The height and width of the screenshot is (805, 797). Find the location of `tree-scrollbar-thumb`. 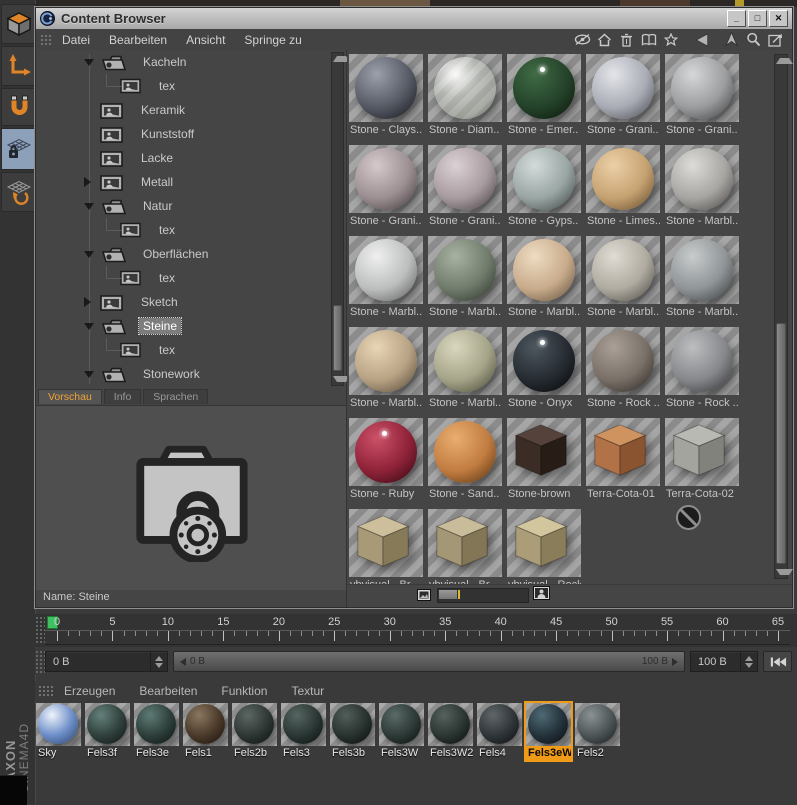

tree-scrollbar-thumb is located at coordinates (337, 338).